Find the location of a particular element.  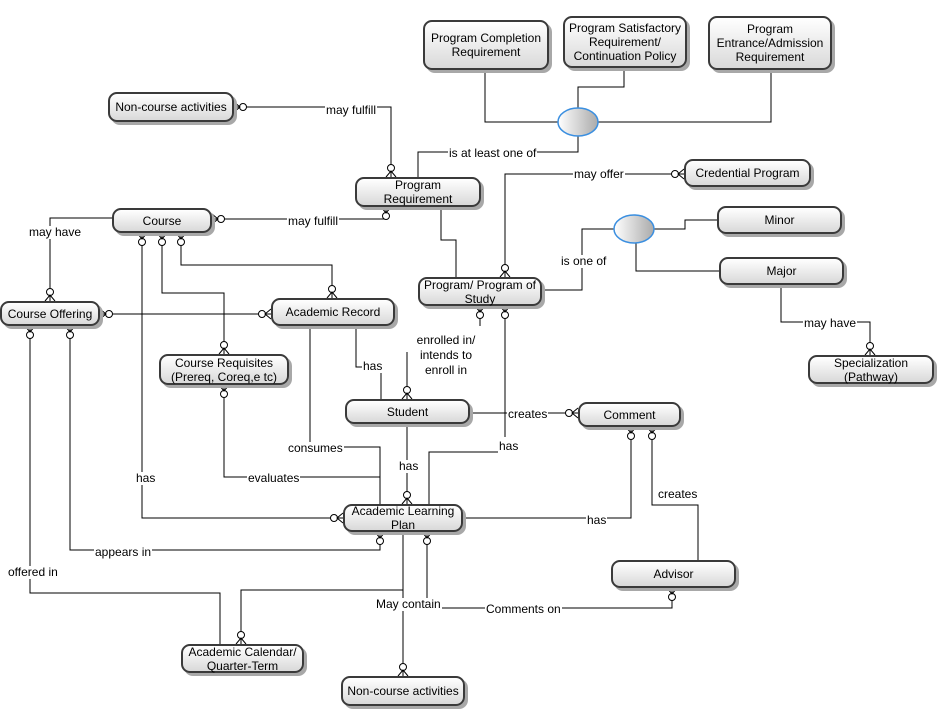

rel-has-comment-plan: has is located at coordinates (597, 520).